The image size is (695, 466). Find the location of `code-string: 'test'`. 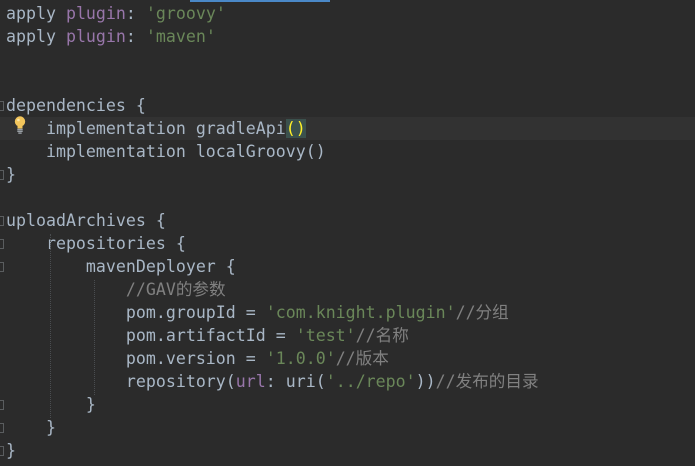

code-string: 'test' is located at coordinates (325, 335).